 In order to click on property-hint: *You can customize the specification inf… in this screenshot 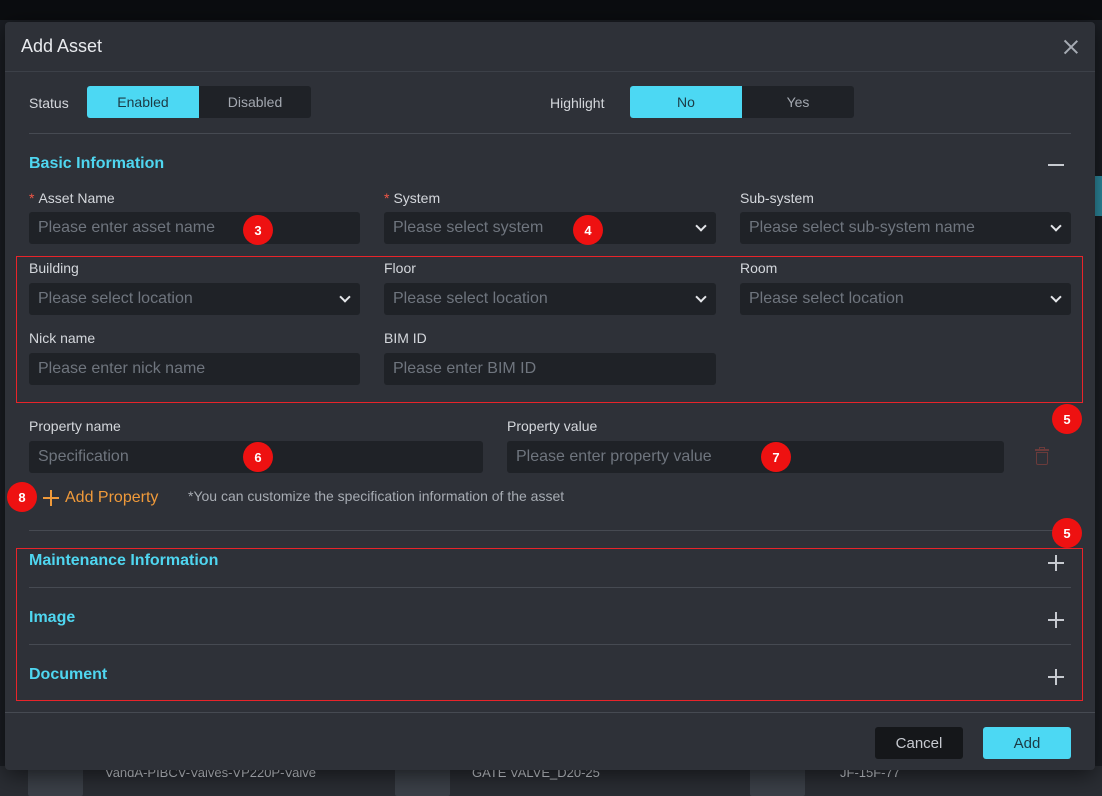, I will do `click(376, 496)`.